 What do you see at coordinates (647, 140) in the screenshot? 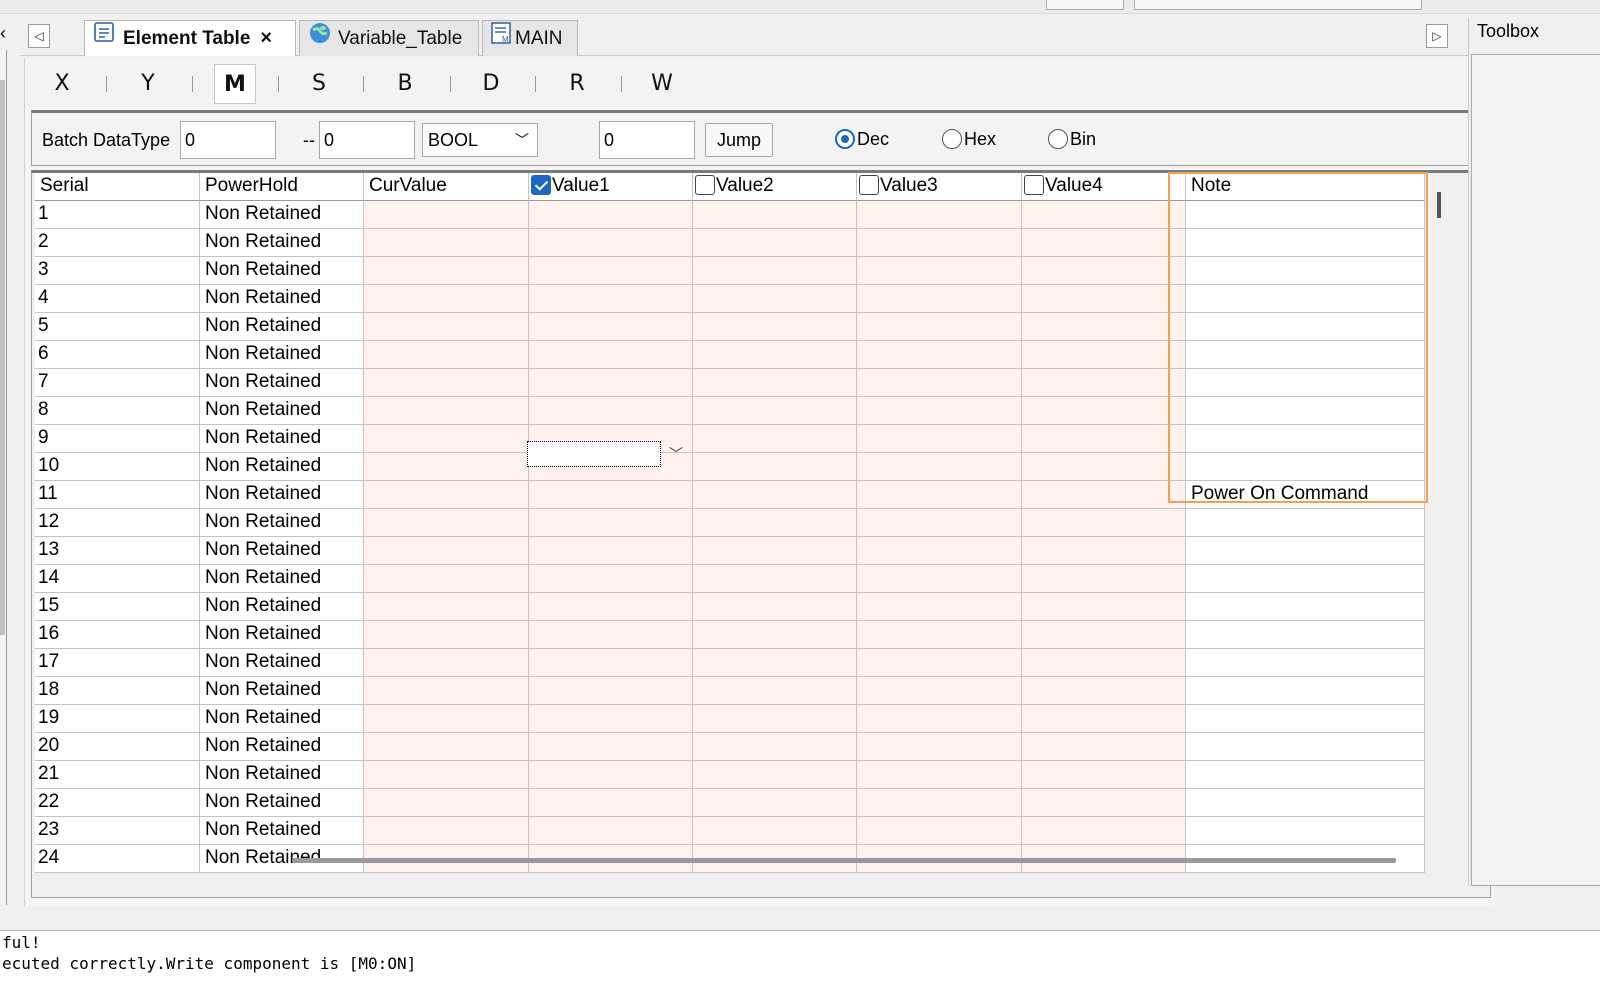
I see `jump-address-input` at bounding box center [647, 140].